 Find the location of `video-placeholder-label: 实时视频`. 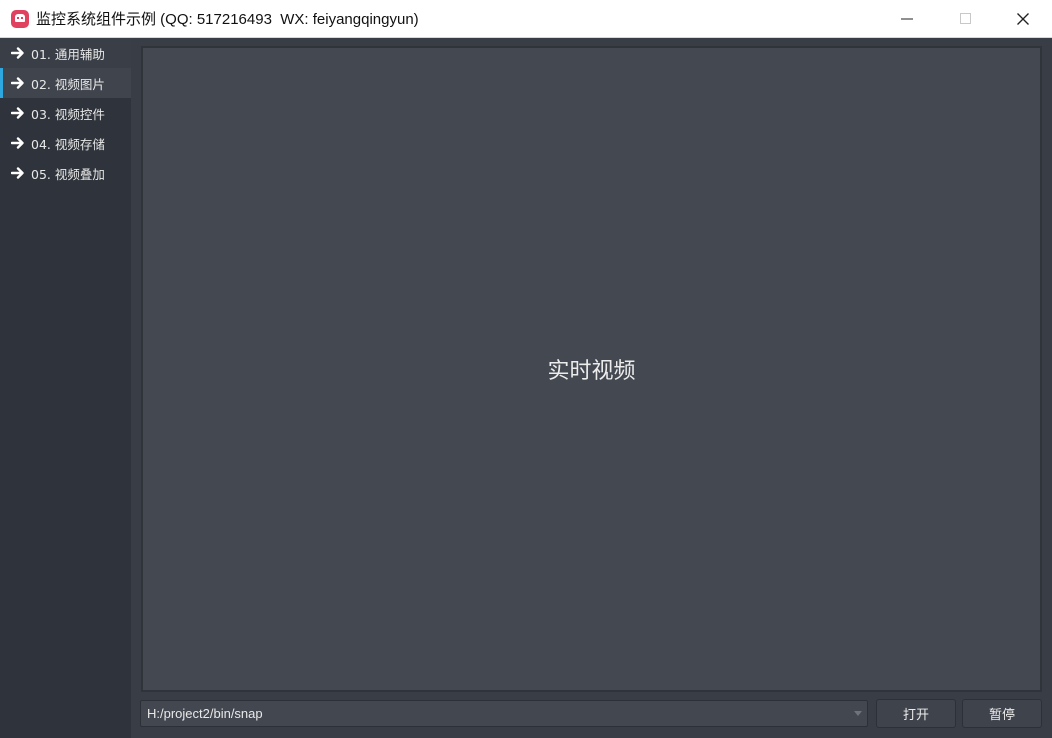

video-placeholder-label: 实时视频 is located at coordinates (591, 371).